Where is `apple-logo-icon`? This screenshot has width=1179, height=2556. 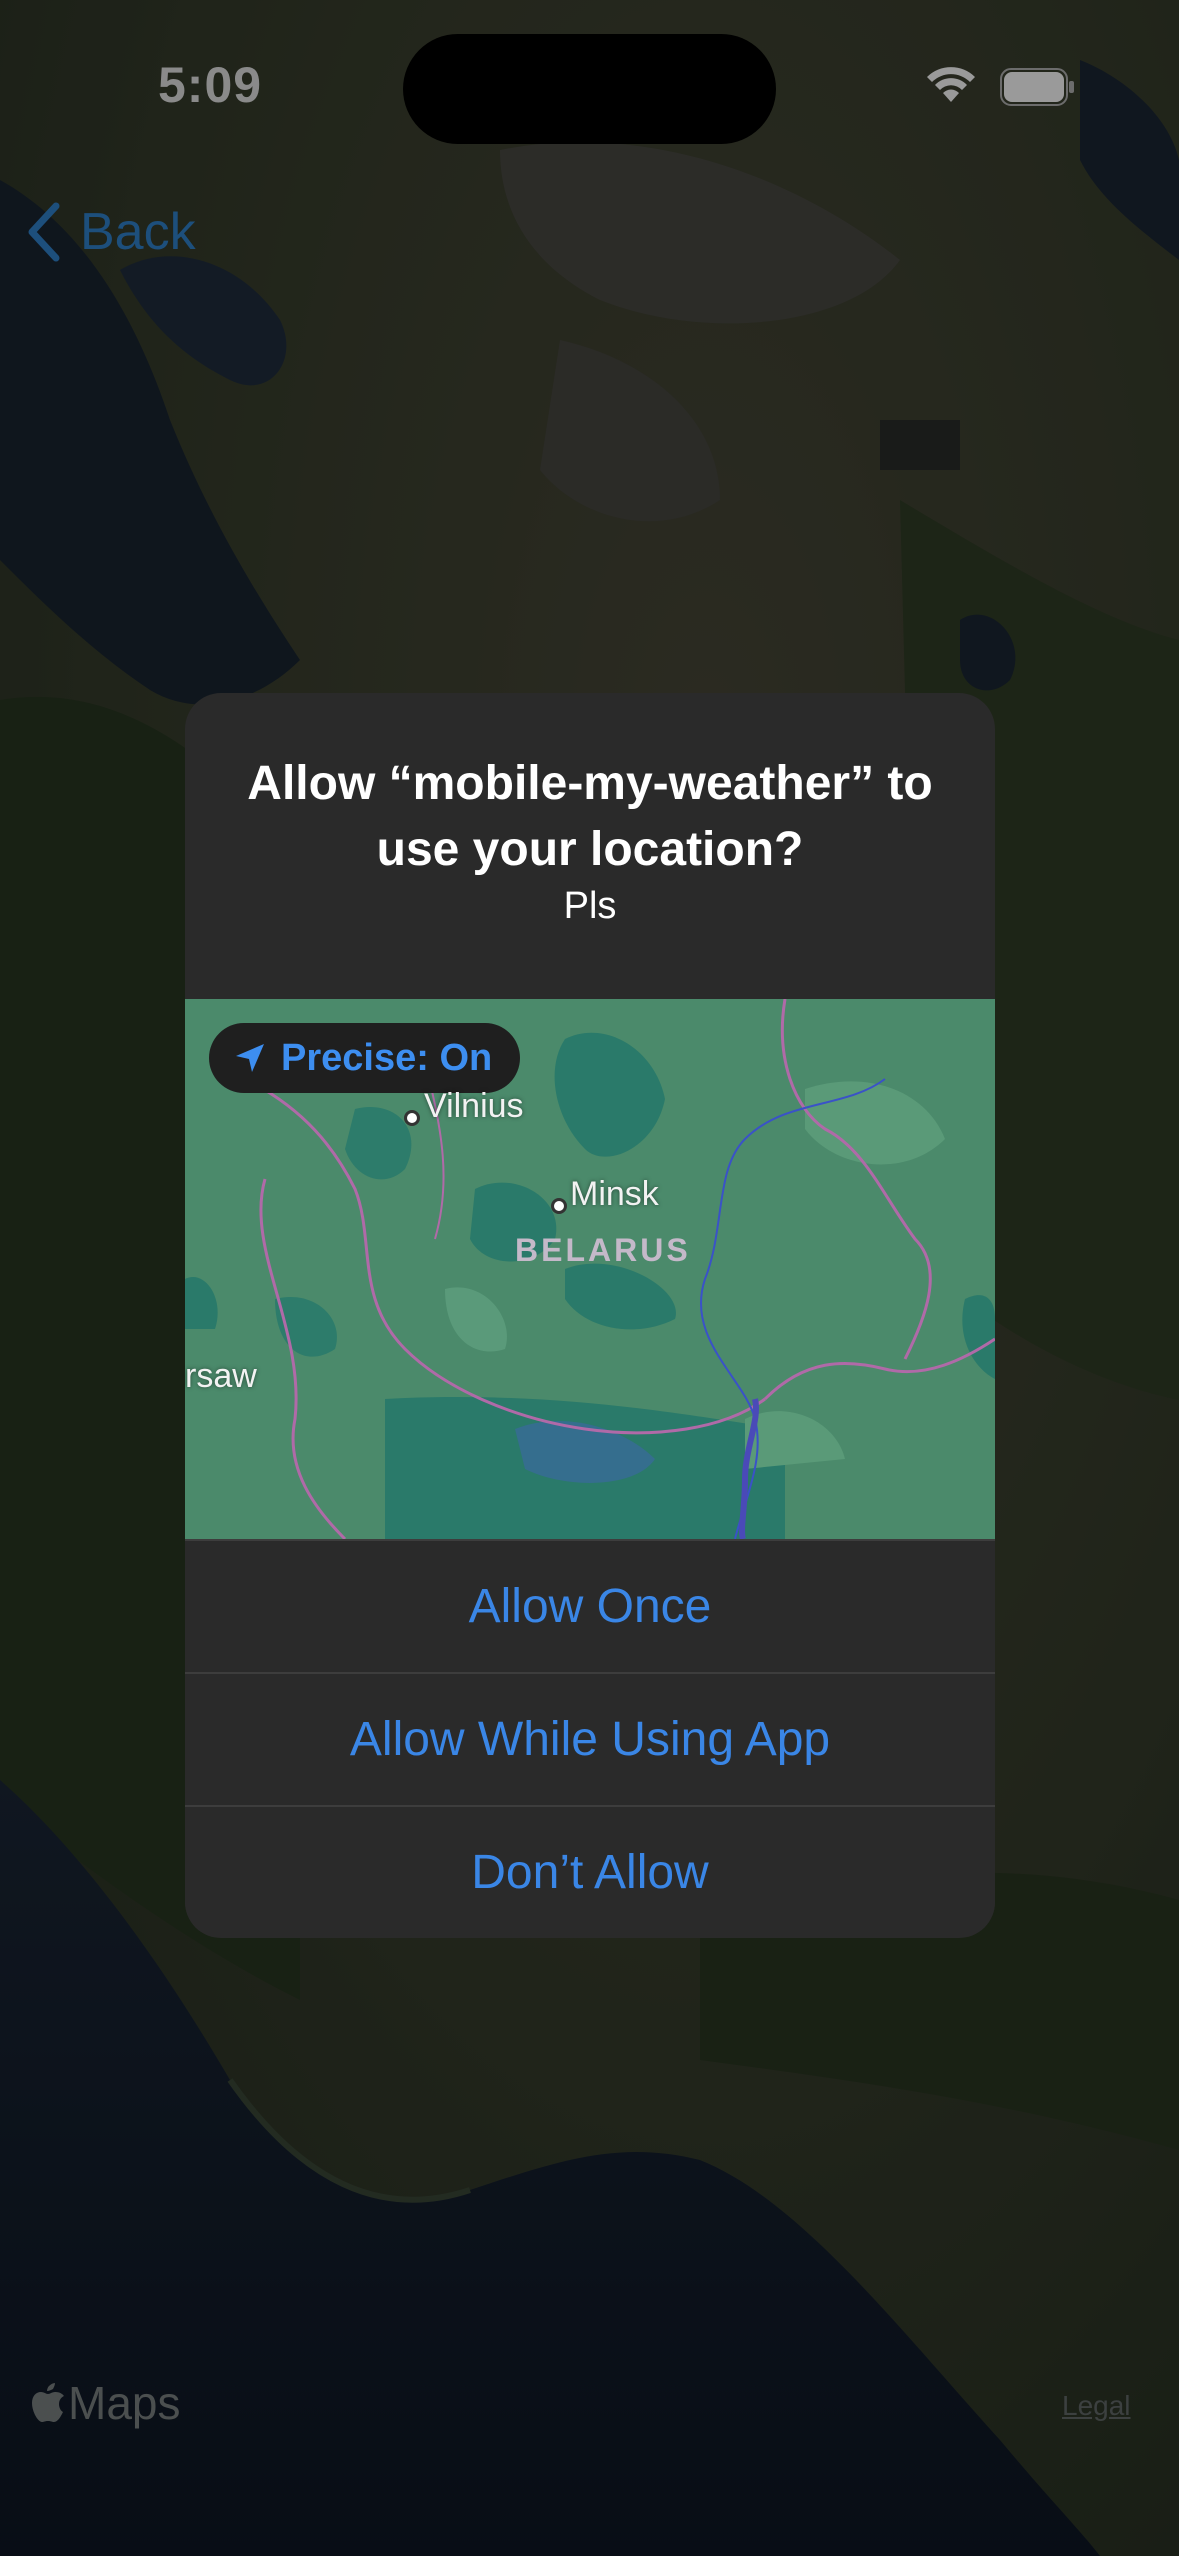 apple-logo-icon is located at coordinates (48, 2402).